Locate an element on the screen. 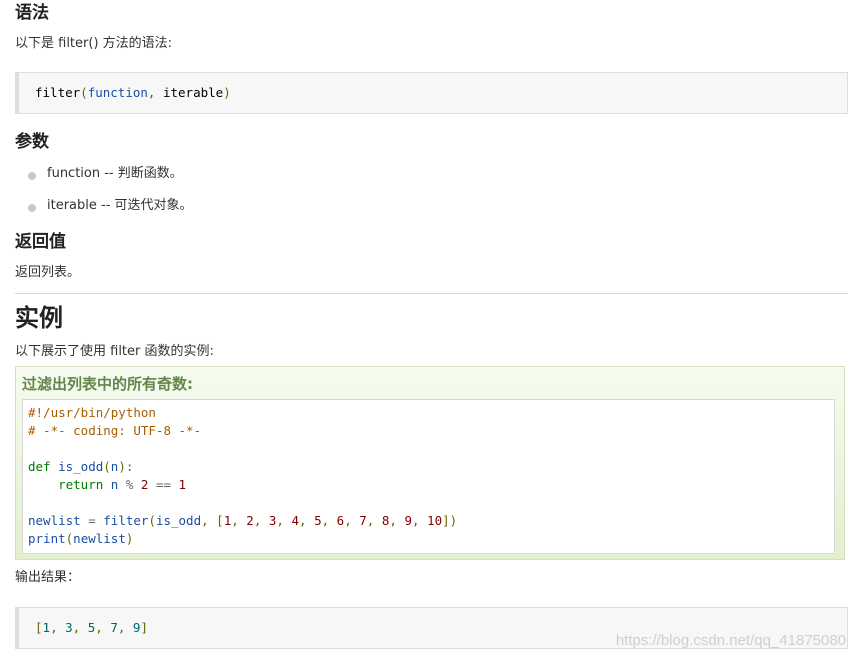  code-arg-newlist: newlist is located at coordinates (99, 538).